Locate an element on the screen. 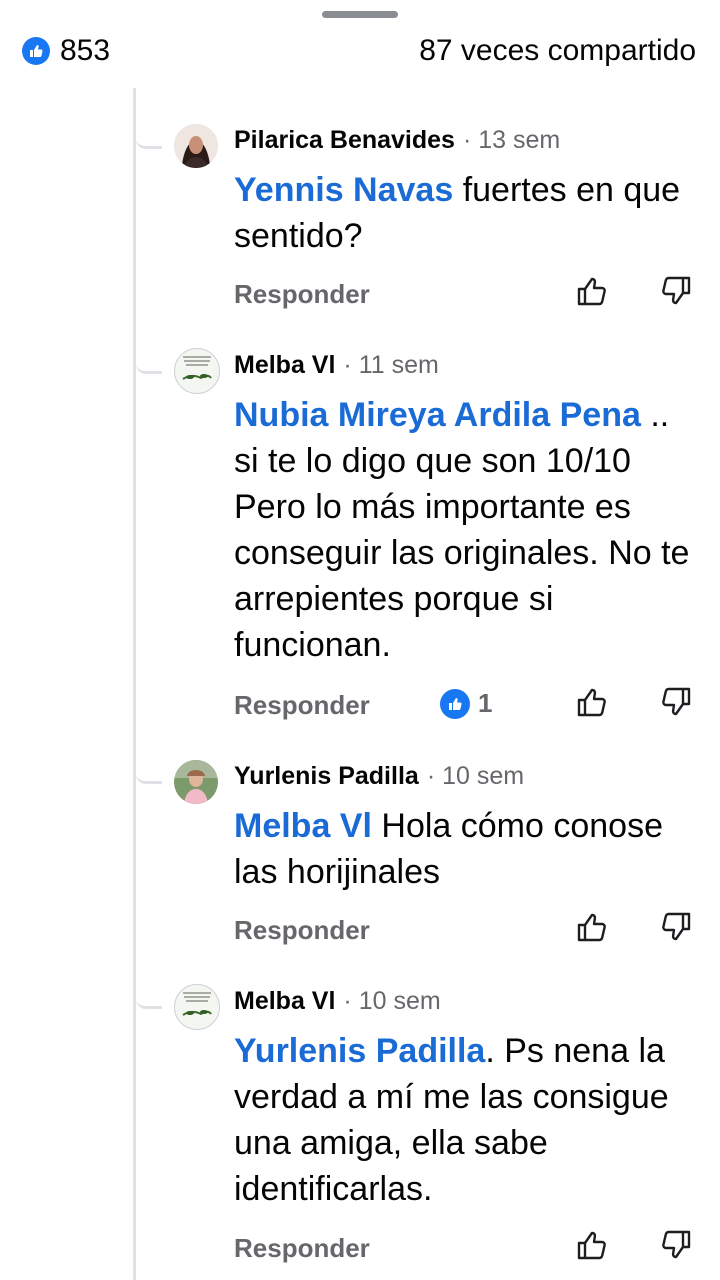  shares-count: 87 veces compartido is located at coordinates (557, 51).